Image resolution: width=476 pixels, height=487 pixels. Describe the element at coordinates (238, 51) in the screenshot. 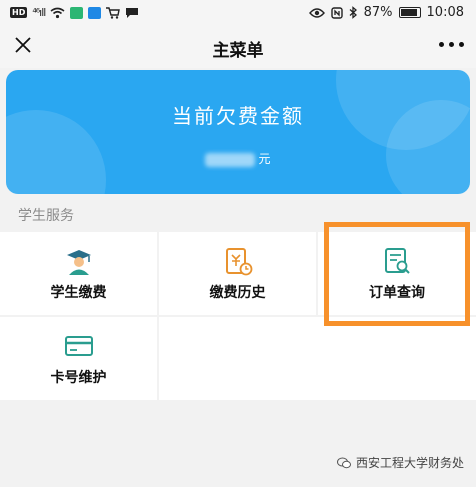

I see `page-title: 主菜单` at that location.